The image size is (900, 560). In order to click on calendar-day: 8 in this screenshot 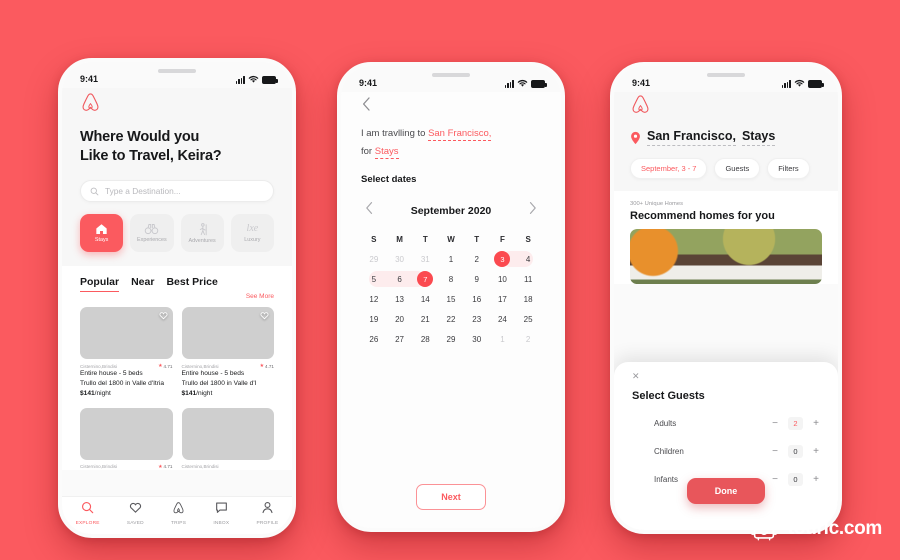, I will do `click(451, 279)`.